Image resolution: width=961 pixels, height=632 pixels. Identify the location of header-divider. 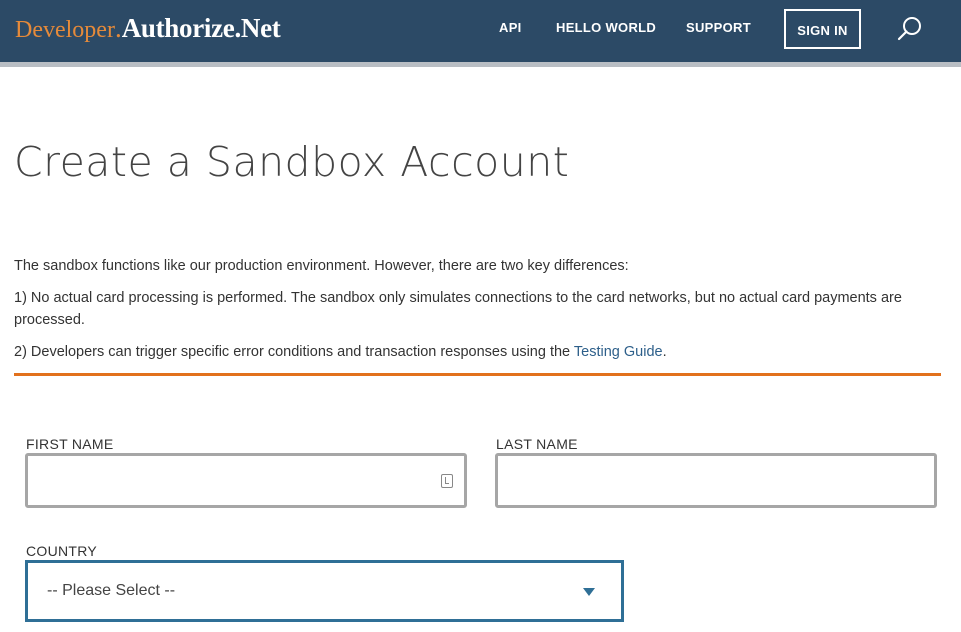
(480, 64).